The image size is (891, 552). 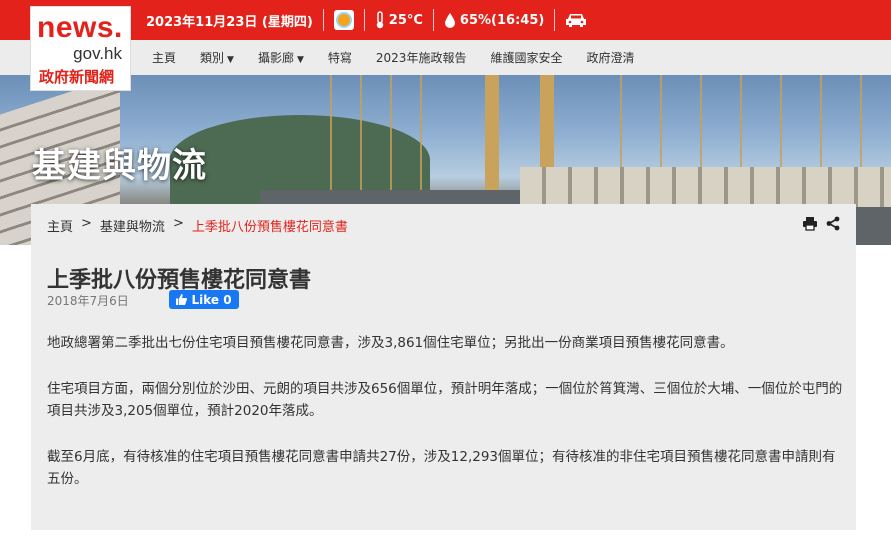 I want to click on nav-item-category: 類別 ▼, so click(x=217, y=57).